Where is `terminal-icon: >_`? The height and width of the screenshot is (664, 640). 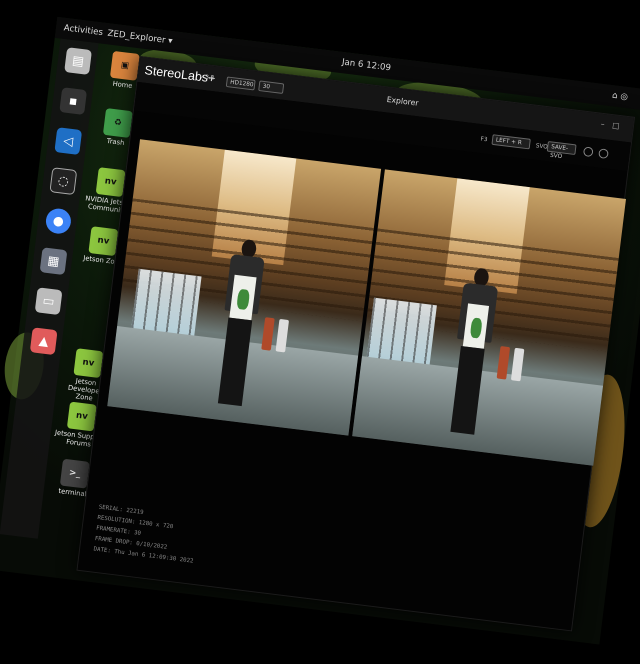 terminal-icon: >_ is located at coordinates (74, 473).